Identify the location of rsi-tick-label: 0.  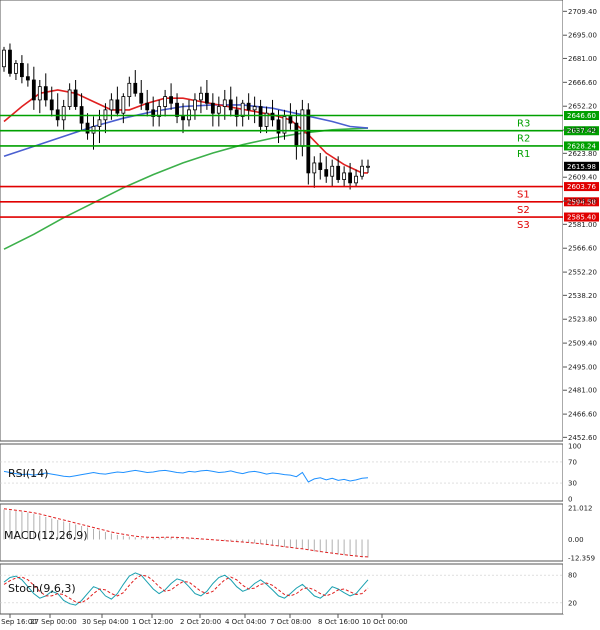
(570, 500).